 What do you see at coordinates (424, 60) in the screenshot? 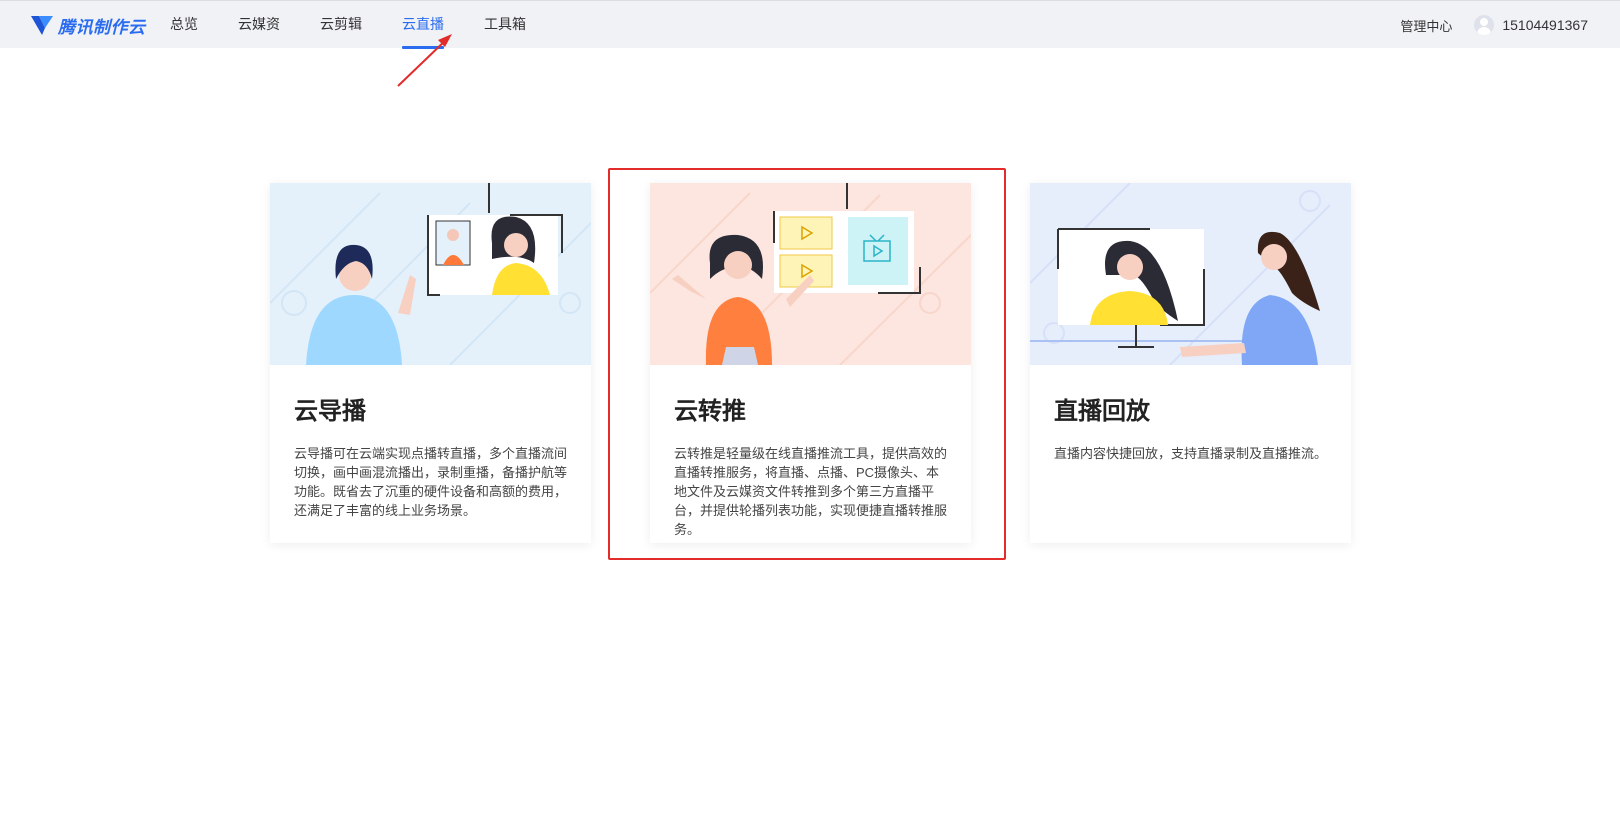
I see `annotation-arrow` at bounding box center [424, 60].